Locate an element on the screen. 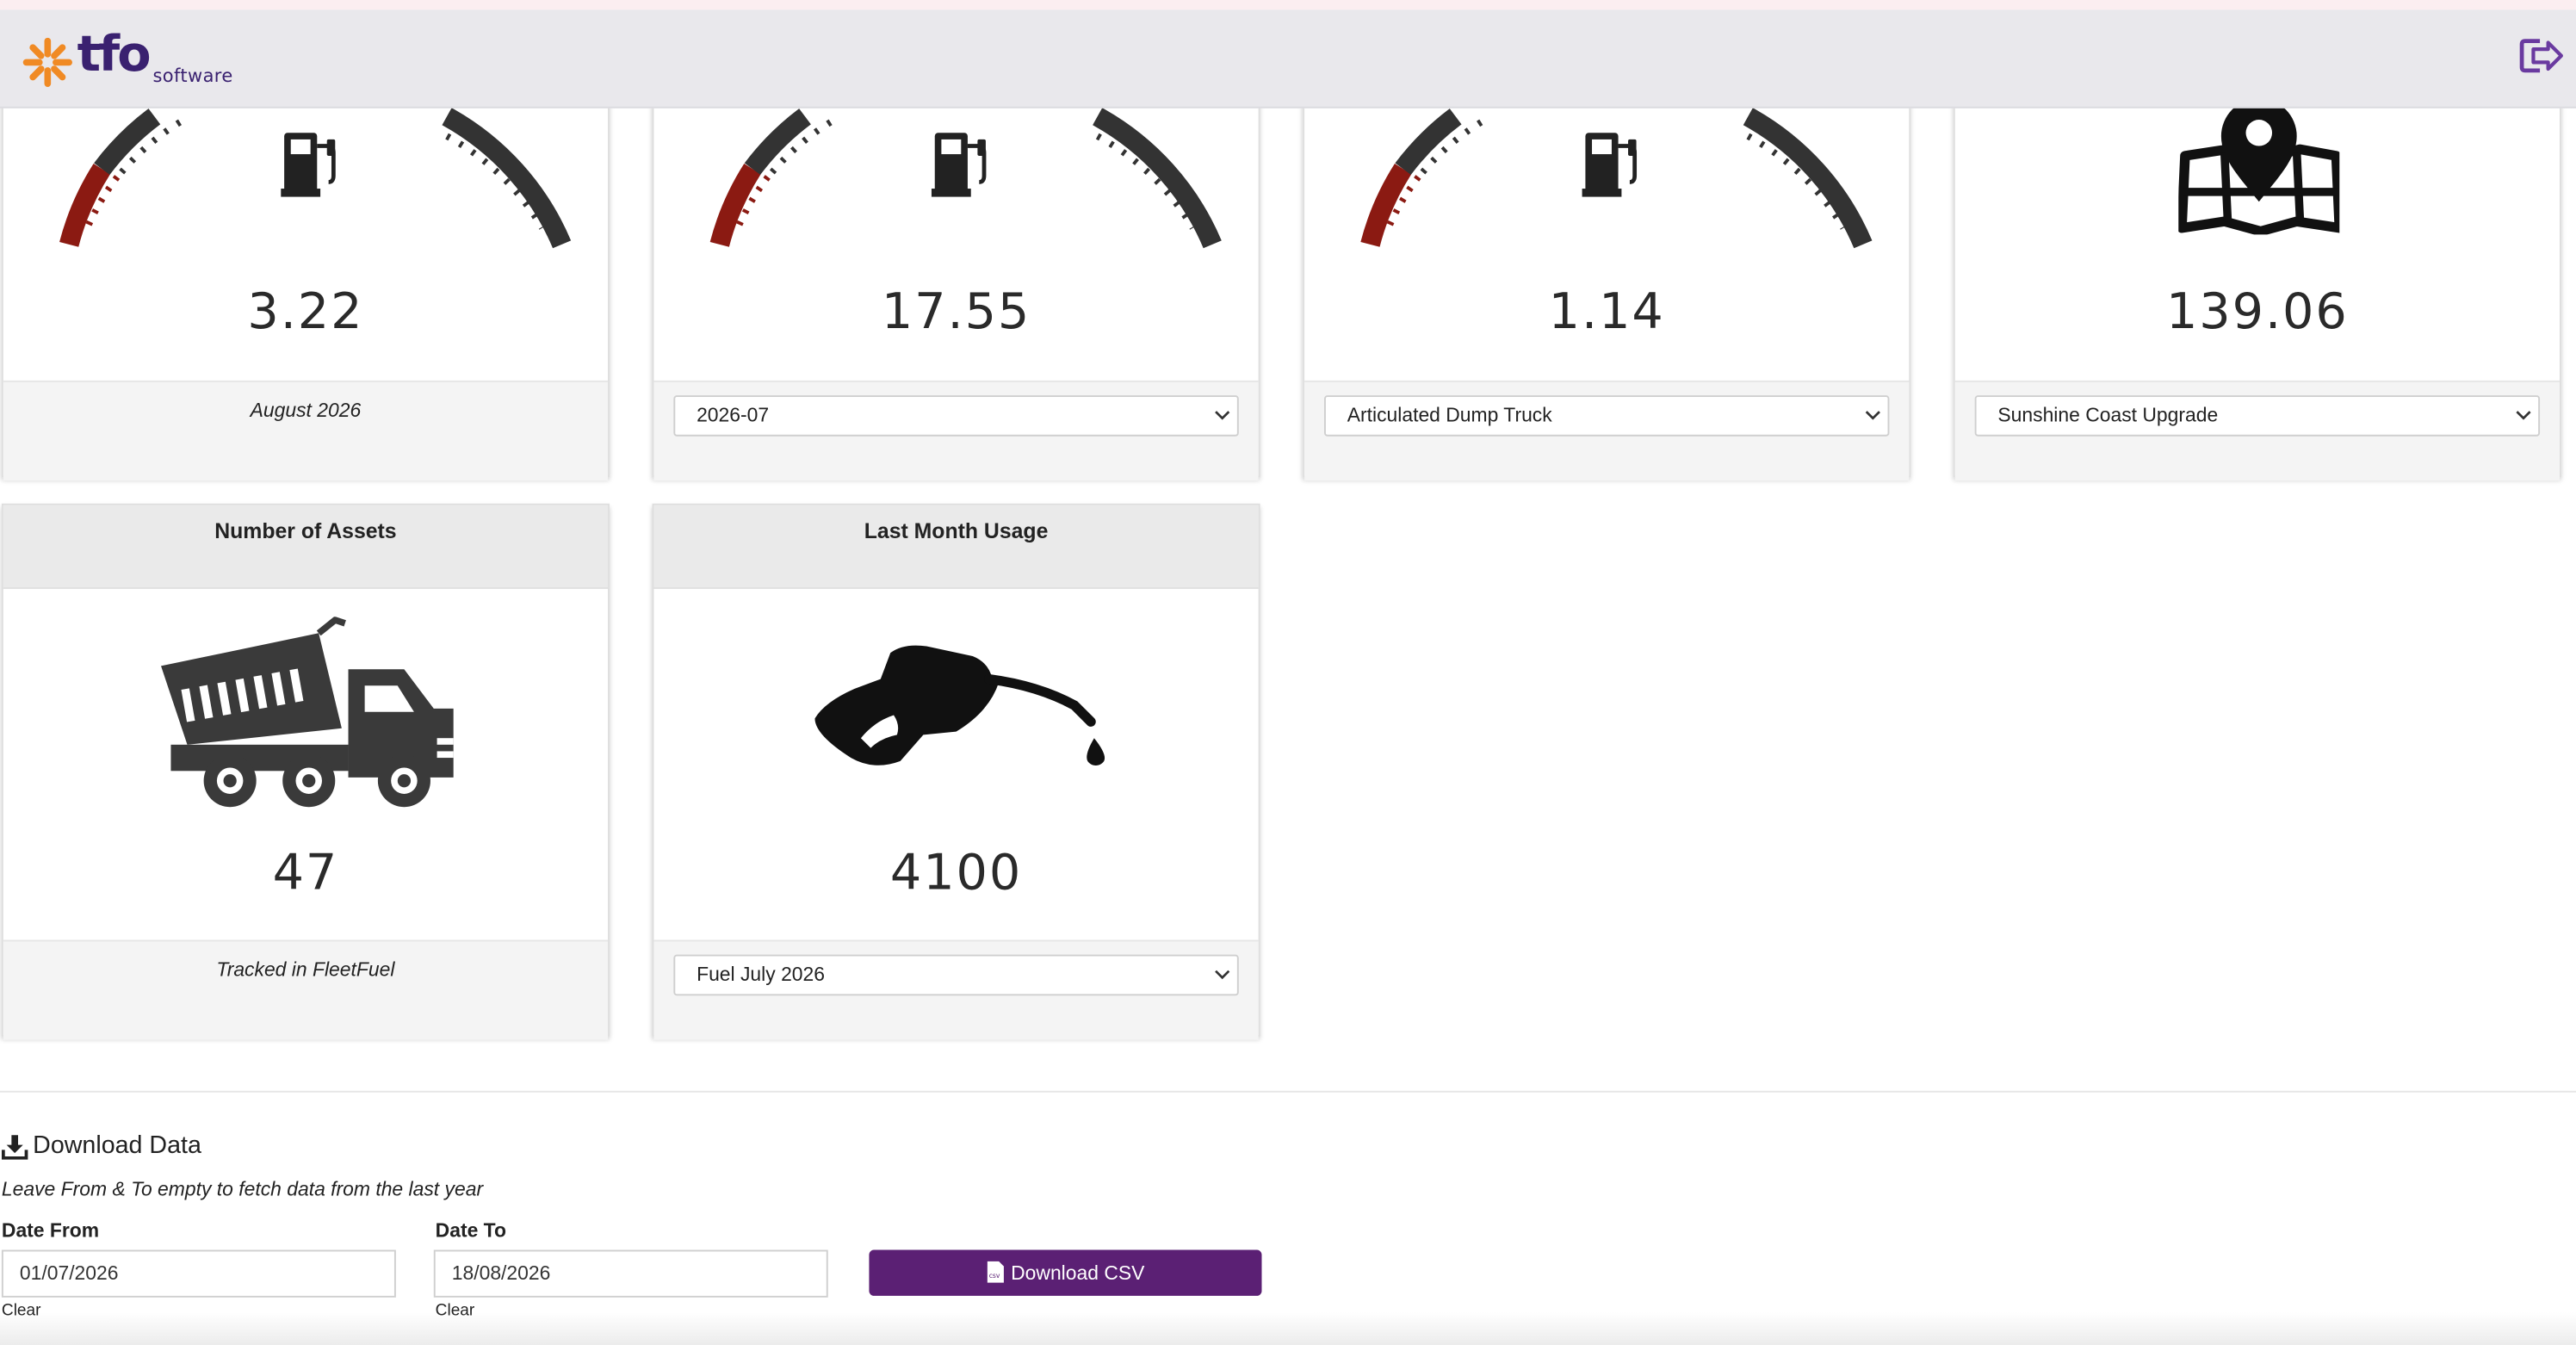 This screenshot has height=1345, width=2576. card-footer: 2026-07 is located at coordinates (956, 430).